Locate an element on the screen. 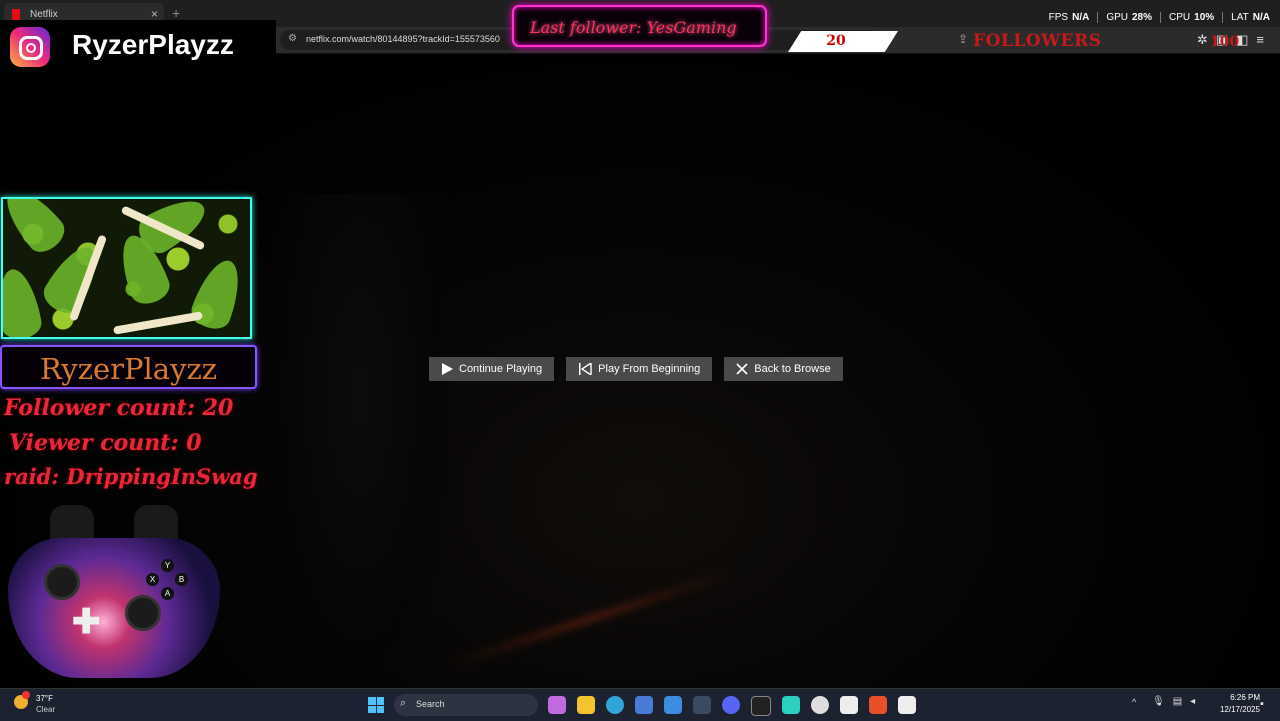 The width and height of the screenshot is (1280, 721). discord-icon is located at coordinates (731, 705).